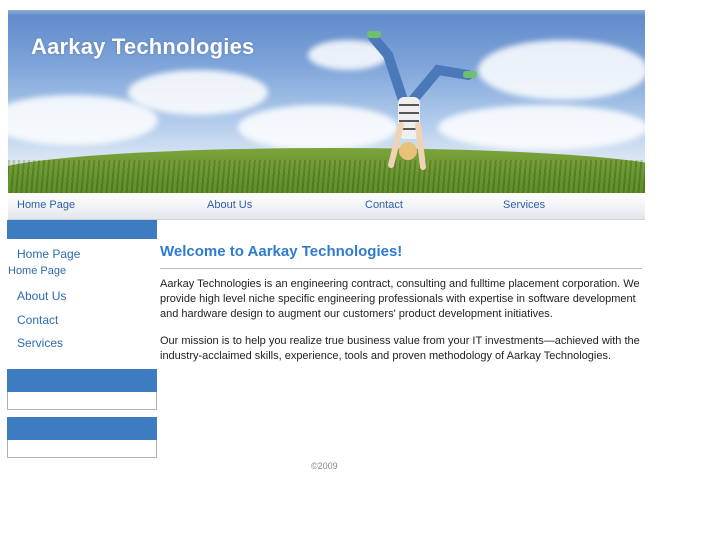 Image resolution: width=727 pixels, height=545 pixels. What do you see at coordinates (40, 343) in the screenshot?
I see `sidebar-services-link: Services` at bounding box center [40, 343].